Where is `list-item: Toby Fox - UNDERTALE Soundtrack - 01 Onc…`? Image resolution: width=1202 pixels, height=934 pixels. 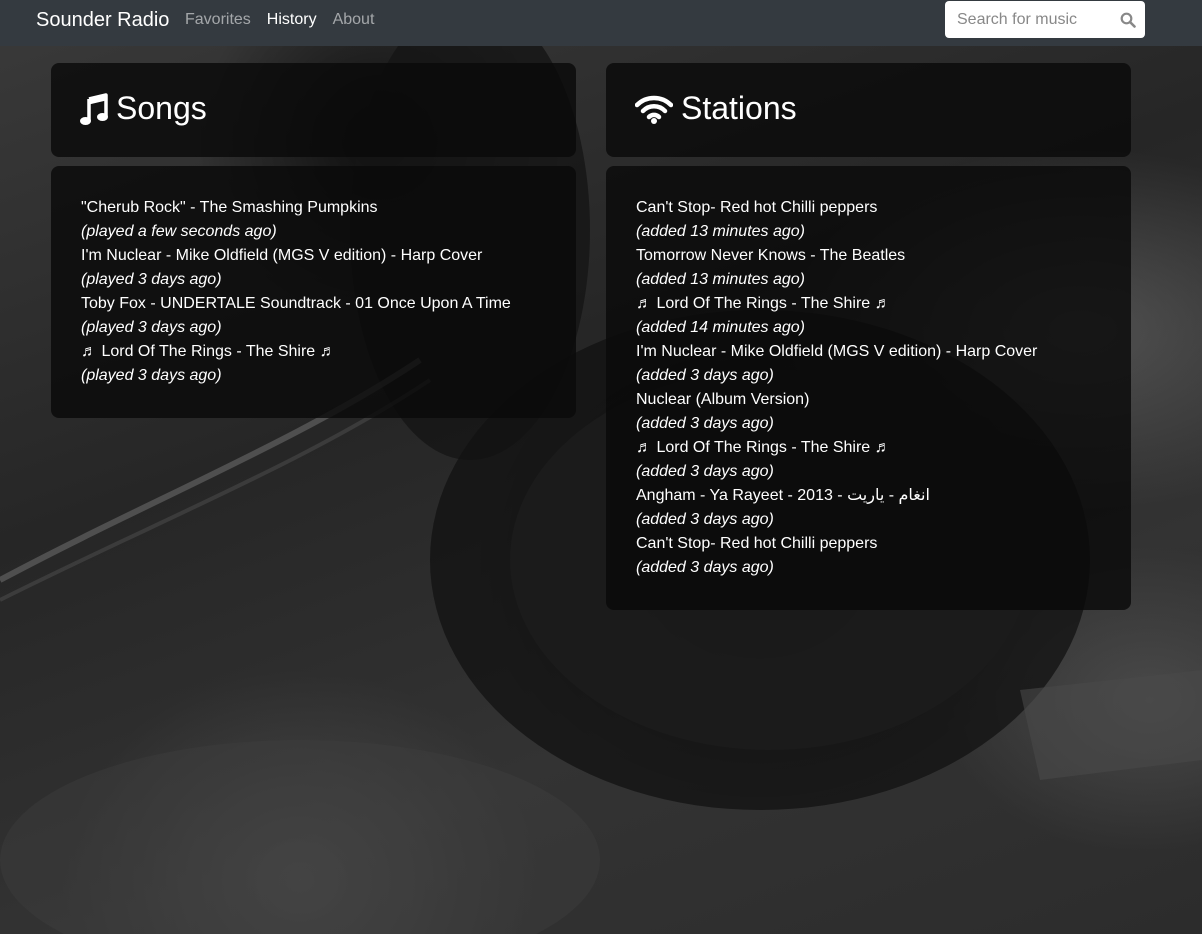
list-item: Toby Fox - UNDERTALE Soundtrack - 01 Onc… is located at coordinates (313, 316).